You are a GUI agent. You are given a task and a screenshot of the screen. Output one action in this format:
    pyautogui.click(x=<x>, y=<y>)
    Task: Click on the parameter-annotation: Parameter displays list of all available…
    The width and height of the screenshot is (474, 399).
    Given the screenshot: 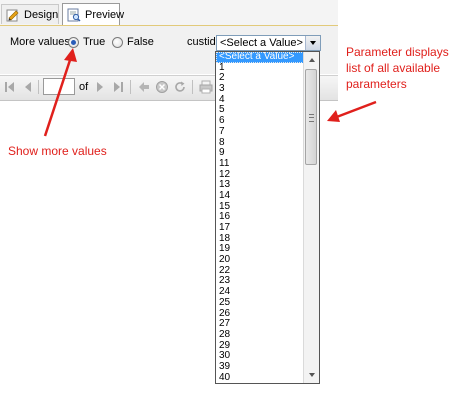 What is the action you would take?
    pyautogui.click(x=397, y=68)
    